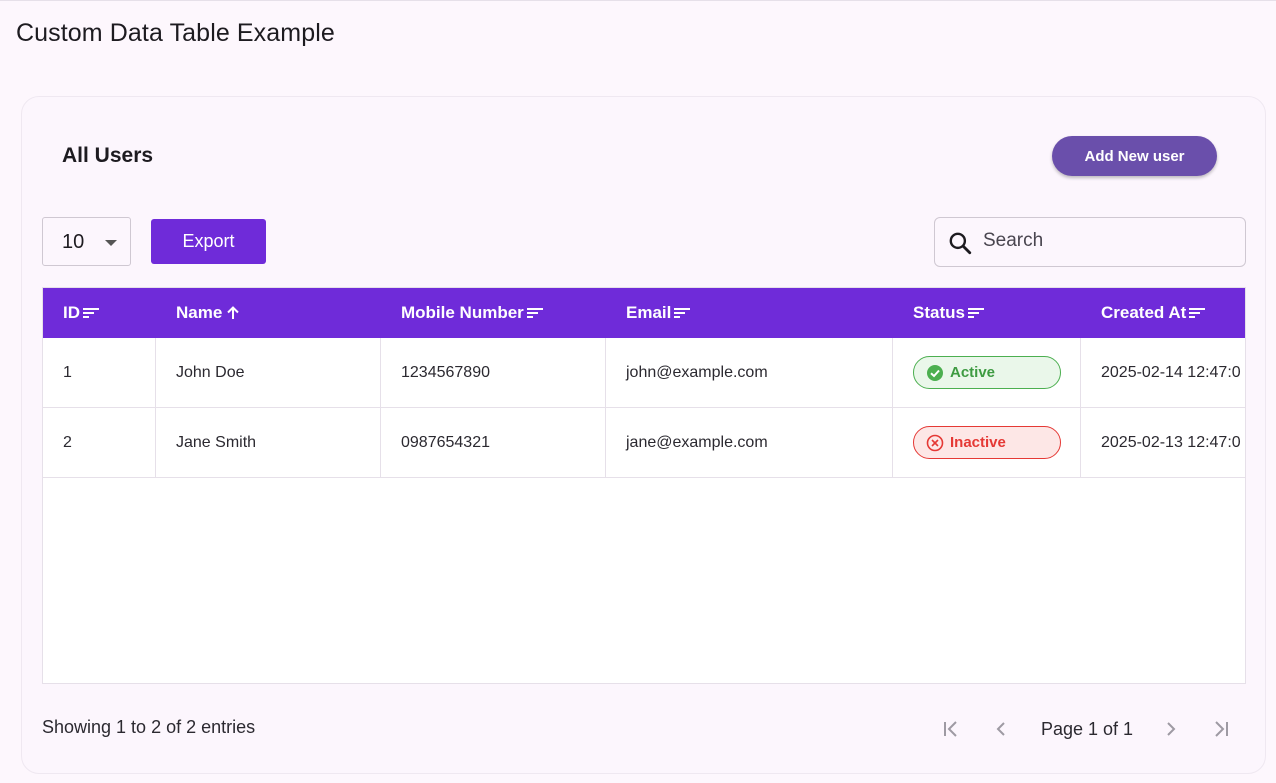 Image resolution: width=1276 pixels, height=783 pixels. I want to click on page-size-select: 10, so click(86, 241).